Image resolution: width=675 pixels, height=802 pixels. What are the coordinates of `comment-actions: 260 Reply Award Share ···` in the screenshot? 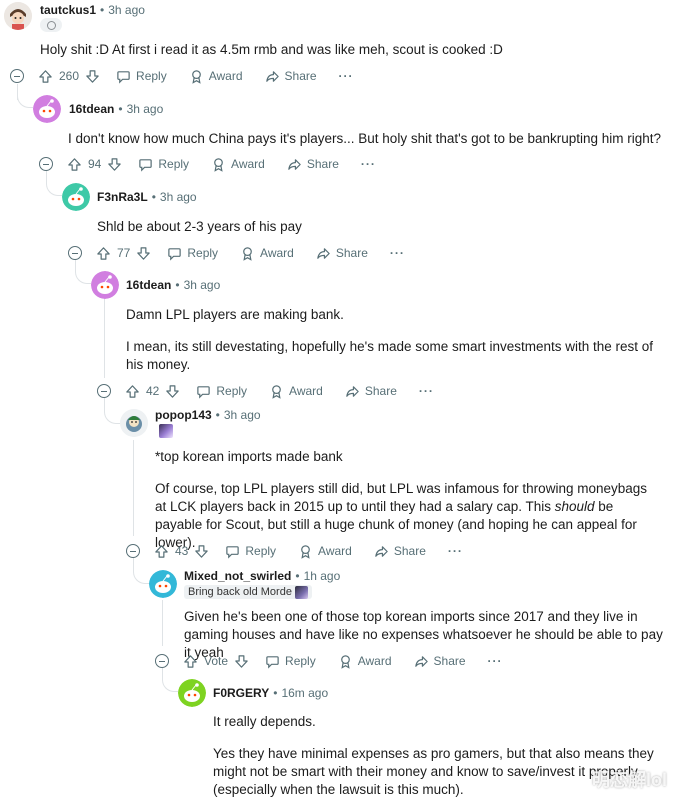 It's located at (182, 76).